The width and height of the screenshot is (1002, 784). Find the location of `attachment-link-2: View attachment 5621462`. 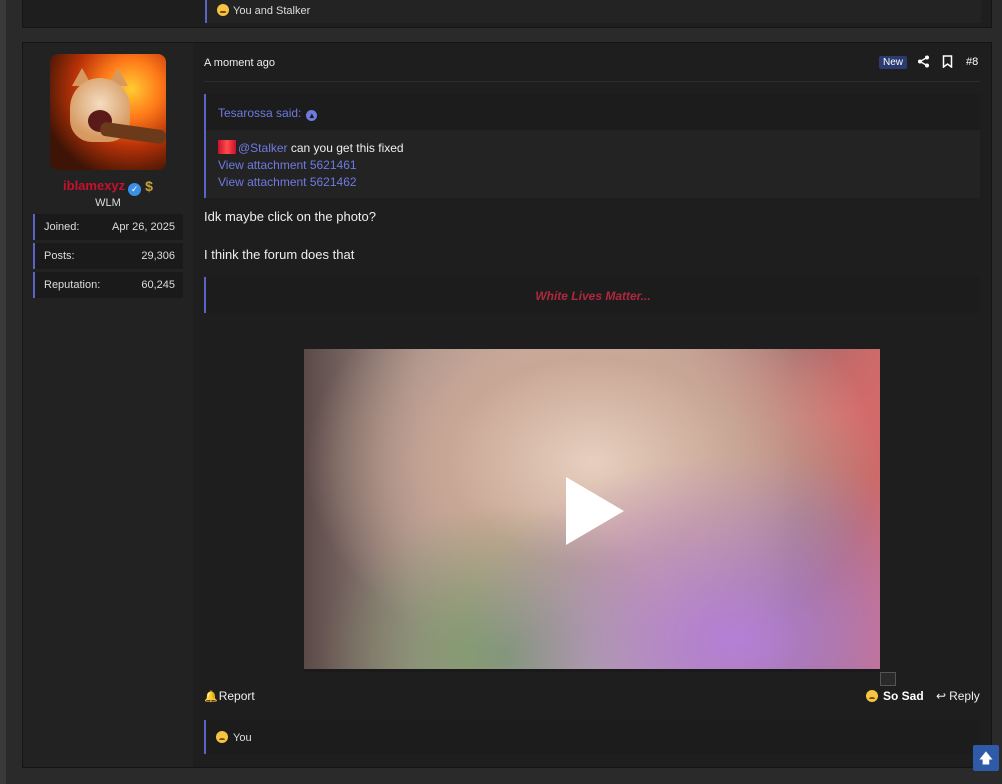

attachment-link-2: View attachment 5621462 is located at coordinates (287, 182).